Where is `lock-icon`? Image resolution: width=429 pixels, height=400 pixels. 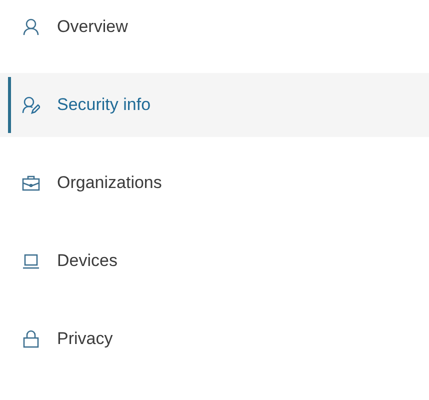 lock-icon is located at coordinates (31, 339).